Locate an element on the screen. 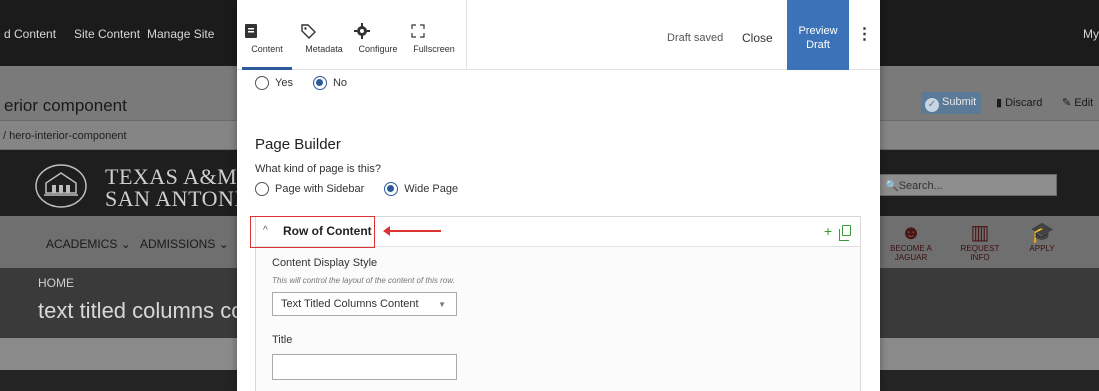 The width and height of the screenshot is (1099, 391). menu-admissions-label: ADMISSIONS is located at coordinates (178, 244).